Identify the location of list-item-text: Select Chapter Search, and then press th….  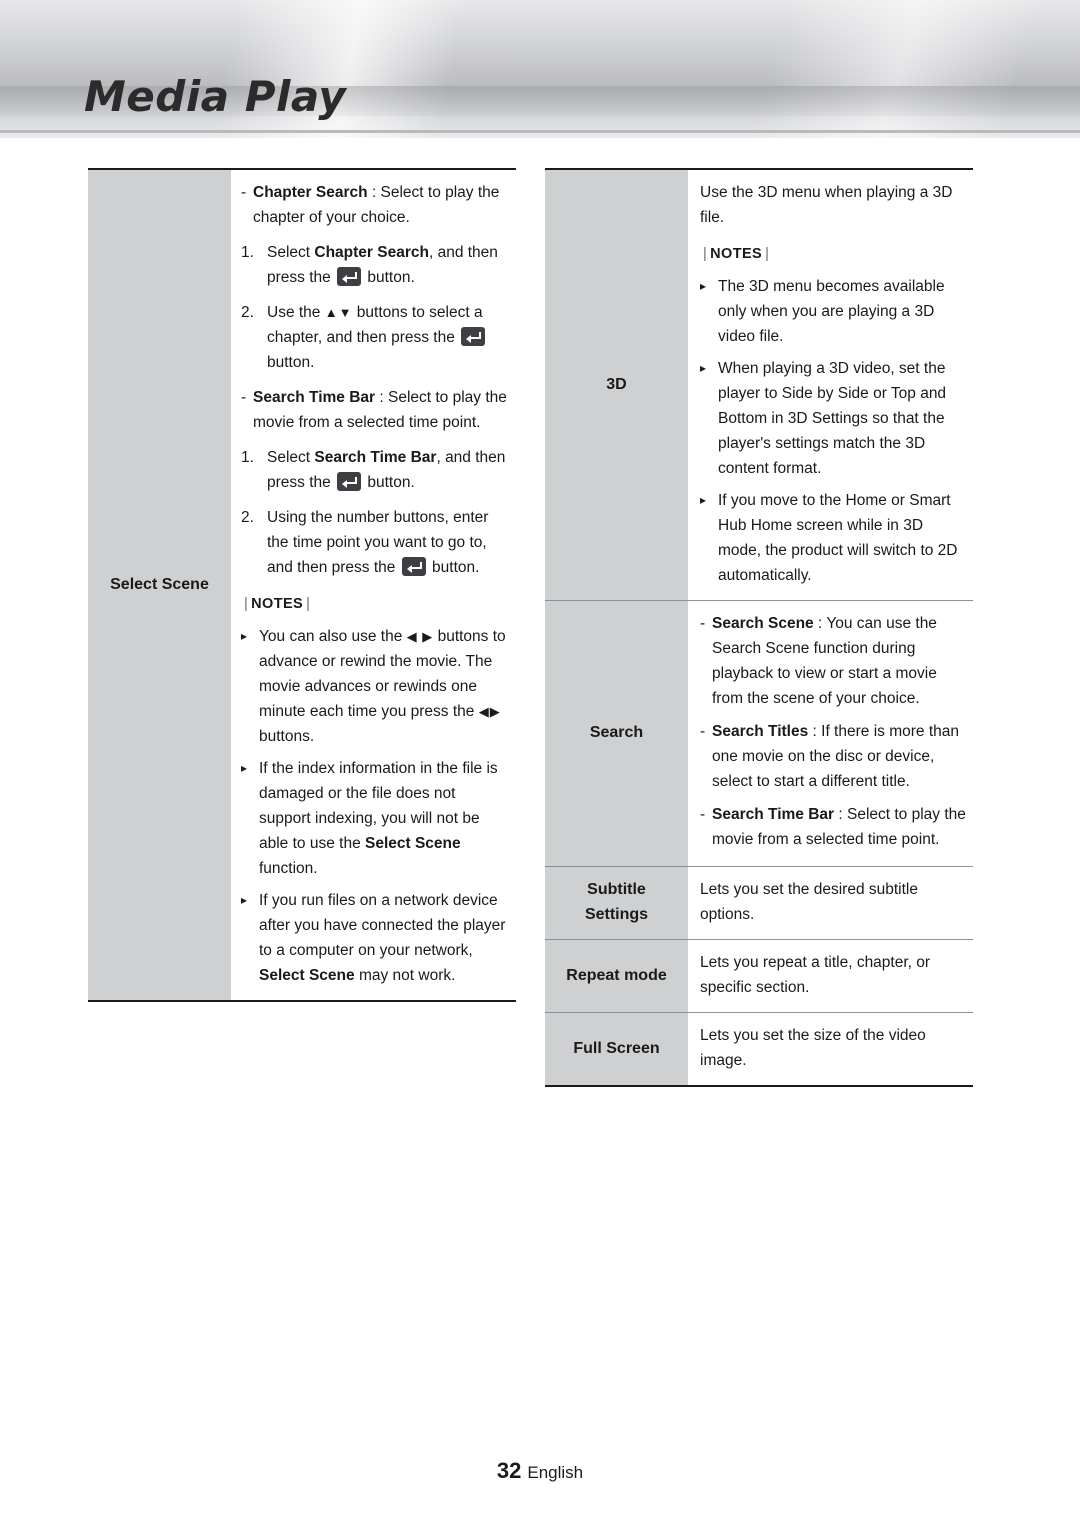
(382, 265).